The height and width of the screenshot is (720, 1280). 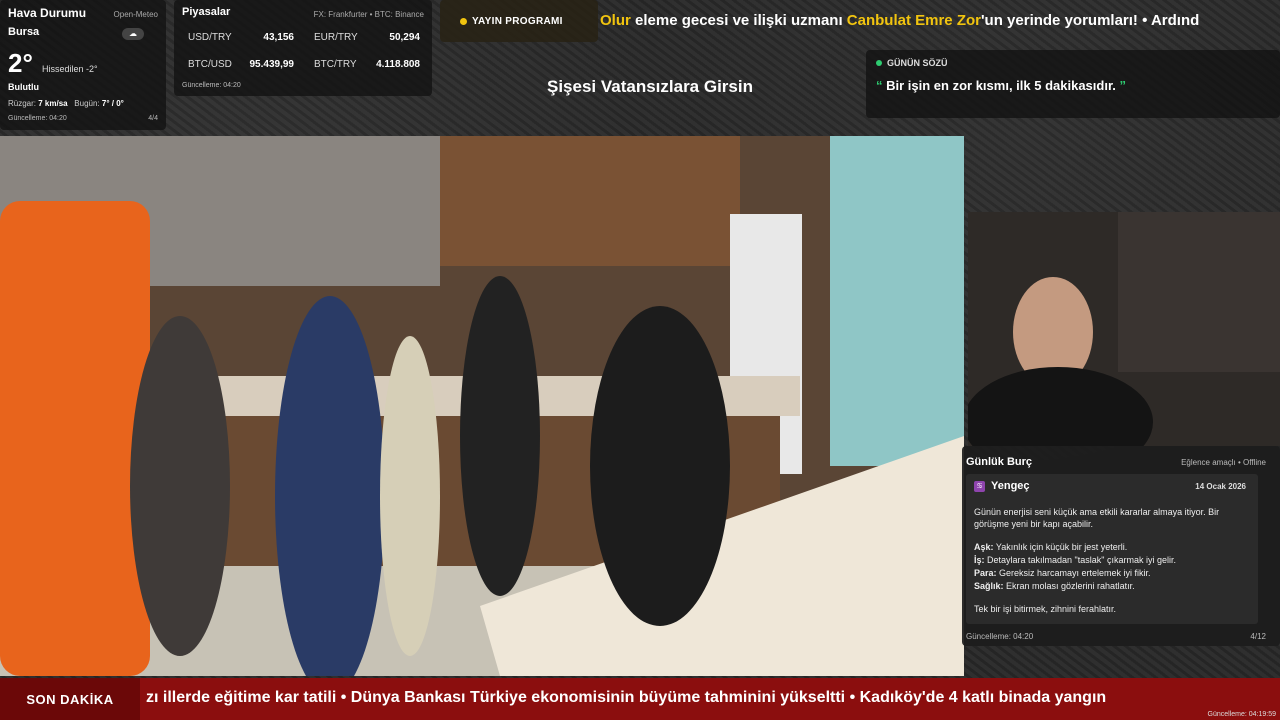 What do you see at coordinates (37, 118) in the screenshot?
I see `weather-updated: Güncelleme: 04:20` at bounding box center [37, 118].